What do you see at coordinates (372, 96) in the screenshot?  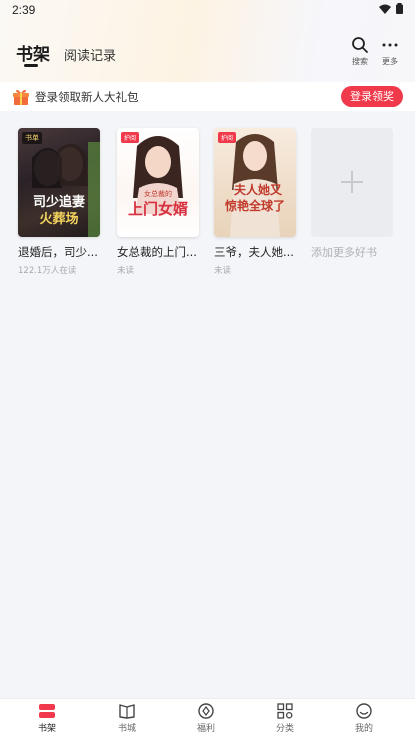 I see `login-reward-button: 登录领奖` at bounding box center [372, 96].